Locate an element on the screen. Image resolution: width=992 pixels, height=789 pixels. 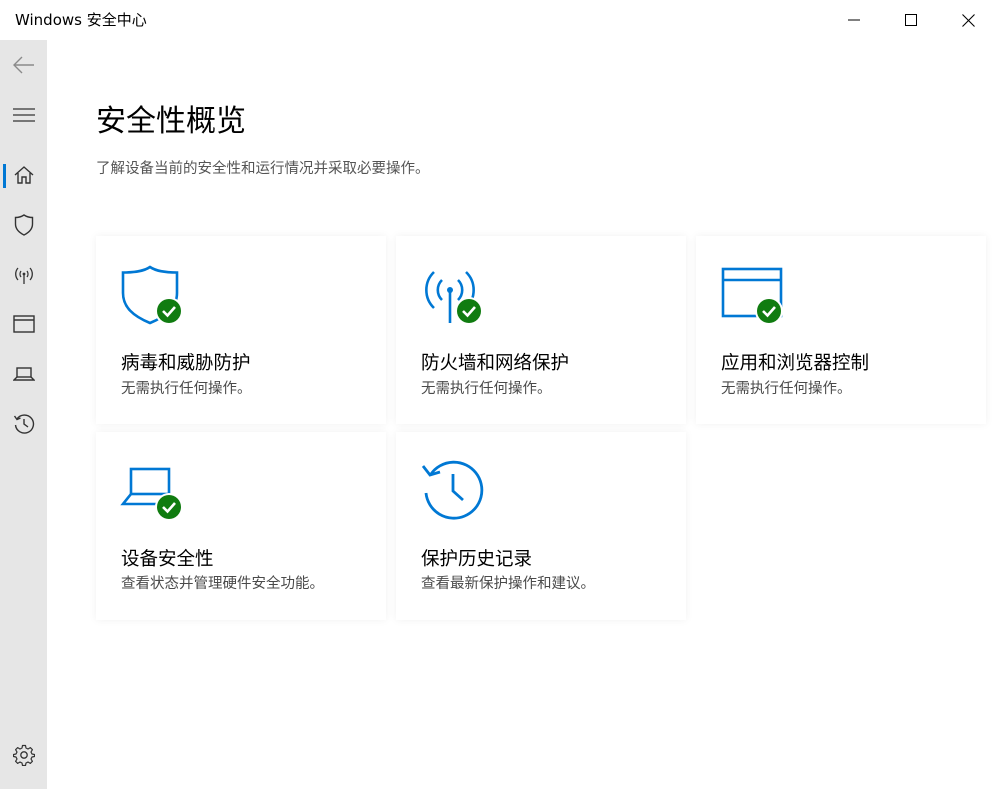
tile-app-browser: 应用和浏览器控制 无需执行任何操作。 is located at coordinates (841, 330).